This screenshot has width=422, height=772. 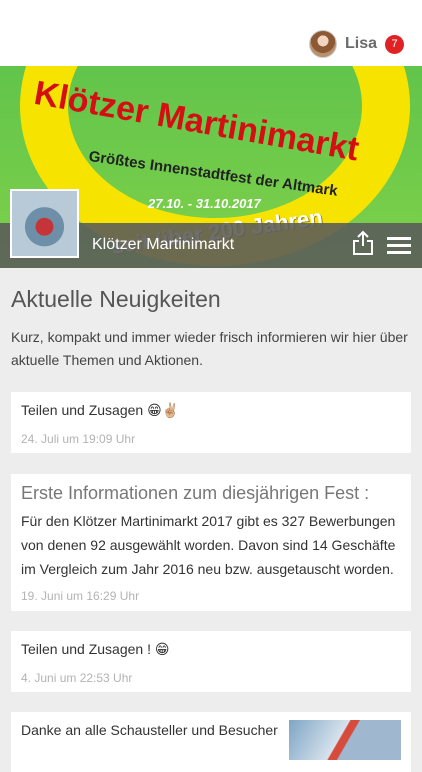 I want to click on news-date: 24. Juli um 19:09 Uhr, so click(x=78, y=439).